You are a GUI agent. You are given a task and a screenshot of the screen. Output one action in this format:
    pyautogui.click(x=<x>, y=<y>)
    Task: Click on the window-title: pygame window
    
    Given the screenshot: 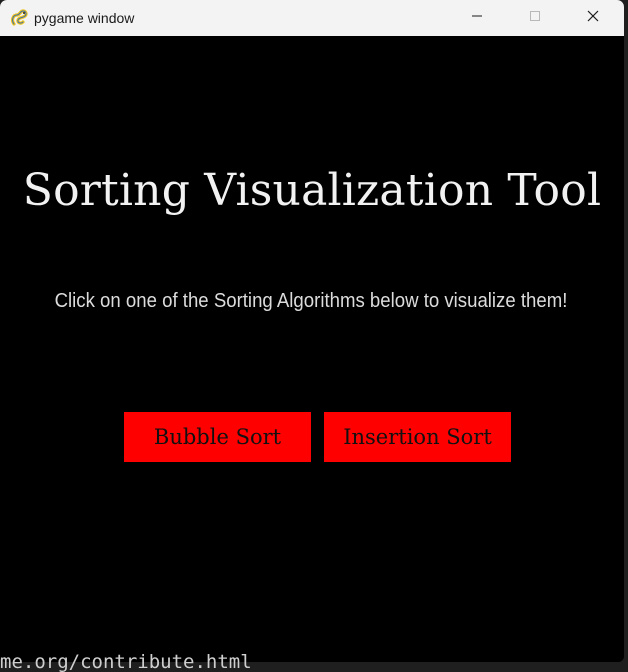 What is the action you would take?
    pyautogui.click(x=84, y=18)
    